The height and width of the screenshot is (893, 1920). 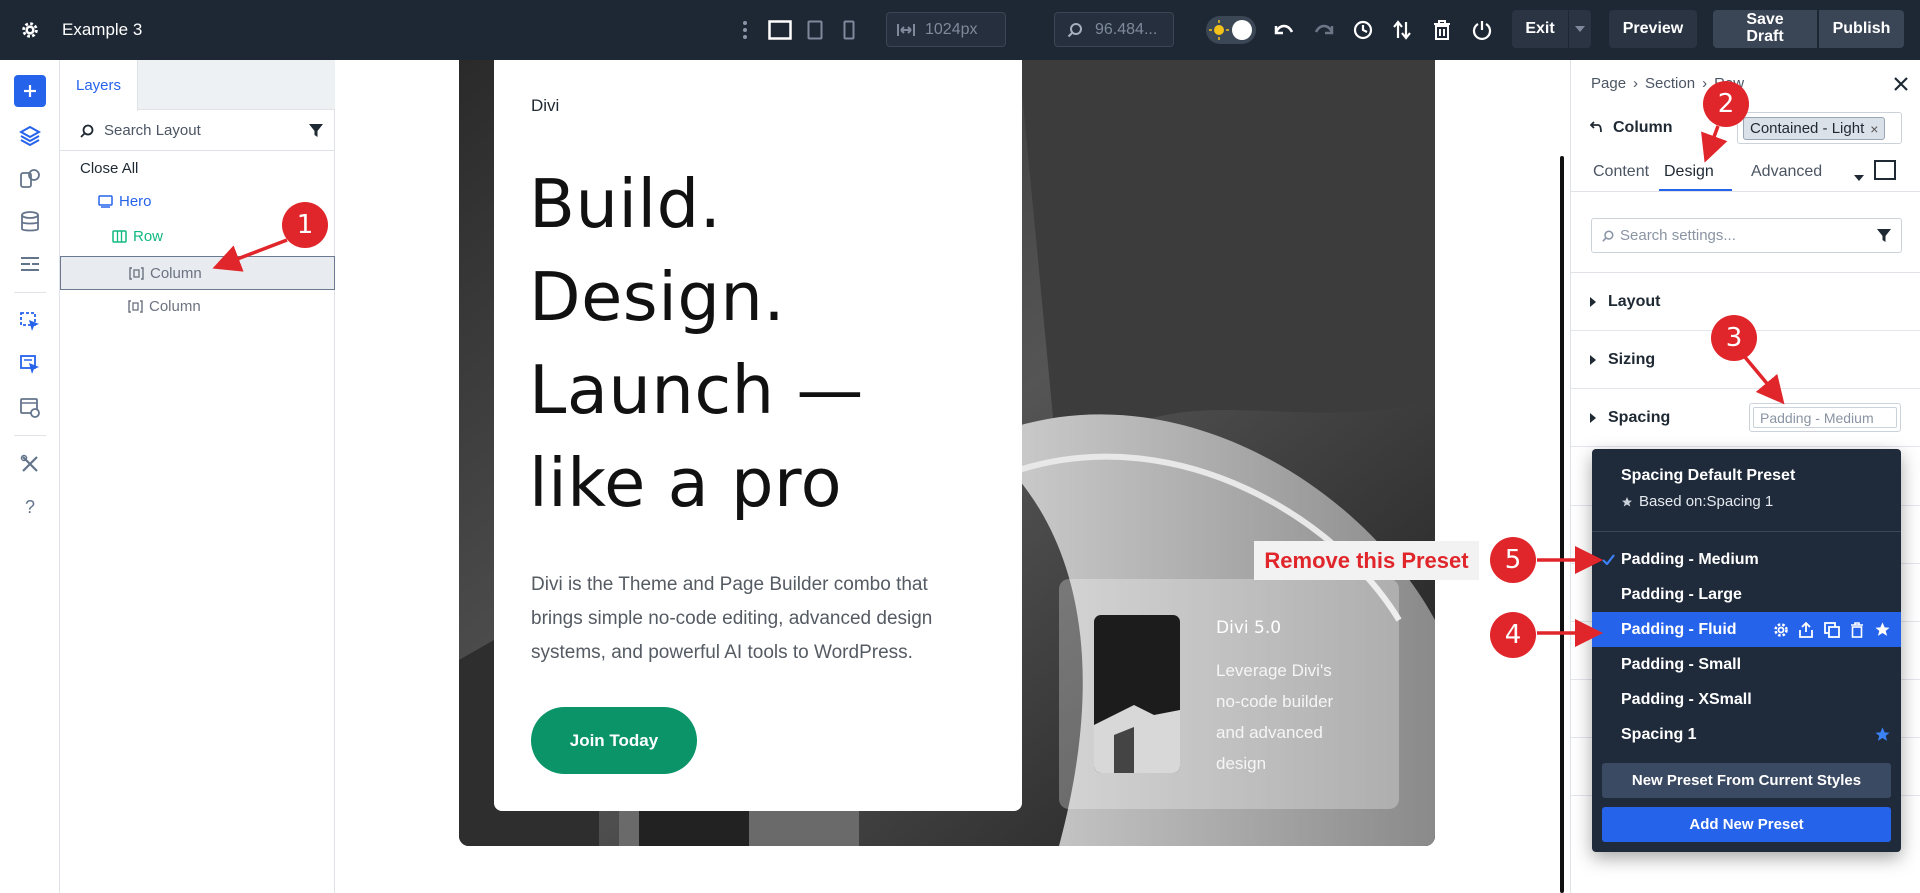 I want to click on spacing-preset-chip: Padding - Medium, so click(x=1825, y=417).